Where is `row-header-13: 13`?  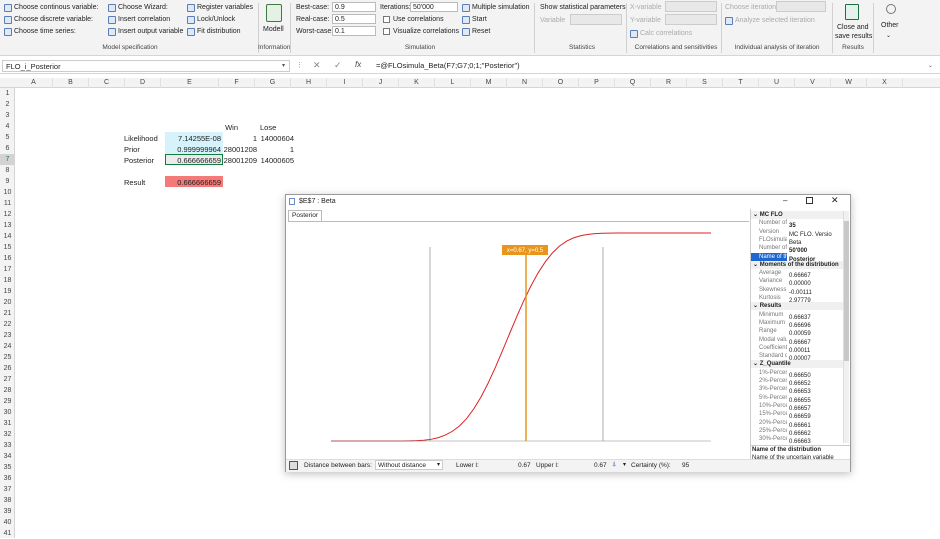 row-header-13: 13 is located at coordinates (7, 225).